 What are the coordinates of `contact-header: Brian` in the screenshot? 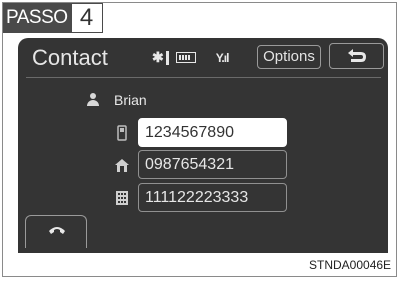 It's located at (116, 100).